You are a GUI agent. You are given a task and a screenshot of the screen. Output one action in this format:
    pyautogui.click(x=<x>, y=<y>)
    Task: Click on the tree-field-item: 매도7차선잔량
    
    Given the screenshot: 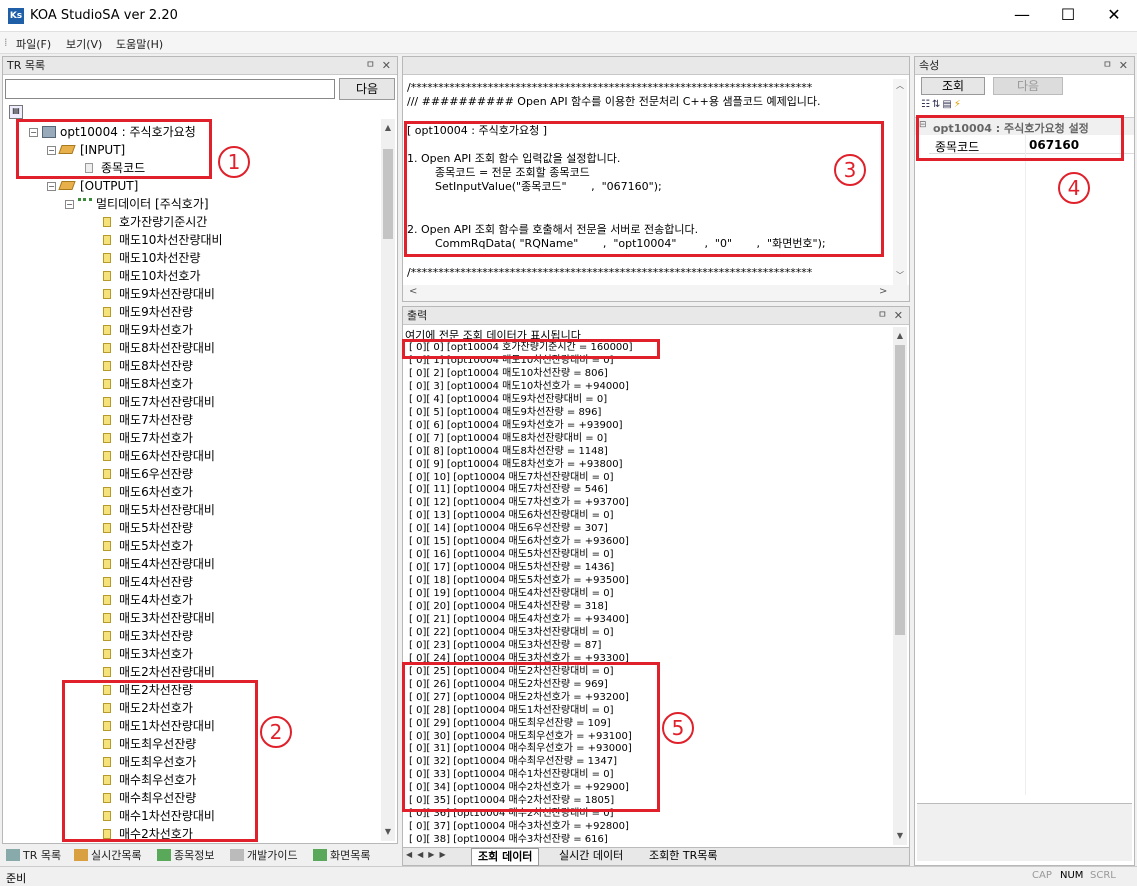 What is the action you would take?
    pyautogui.click(x=148, y=420)
    